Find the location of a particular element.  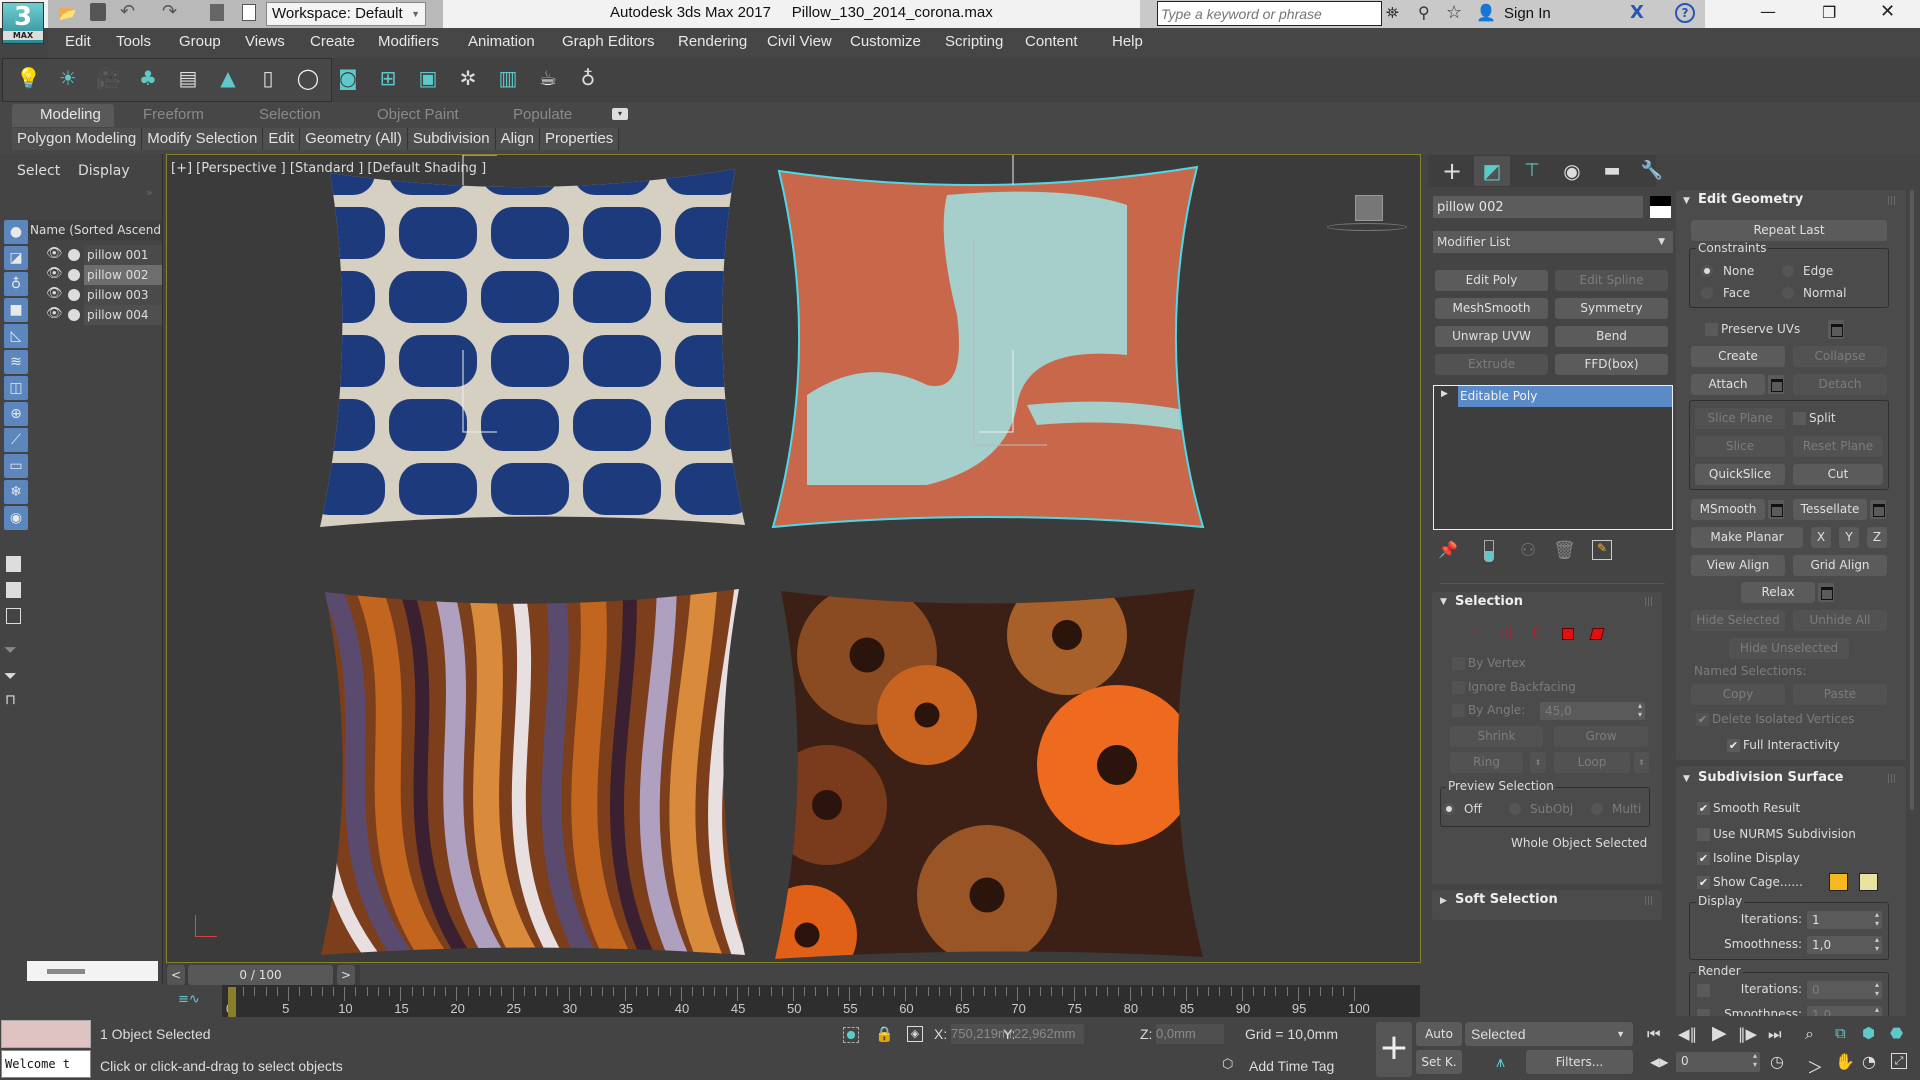

field-of-view-icon: ＞ is located at coordinates (1815, 1066).